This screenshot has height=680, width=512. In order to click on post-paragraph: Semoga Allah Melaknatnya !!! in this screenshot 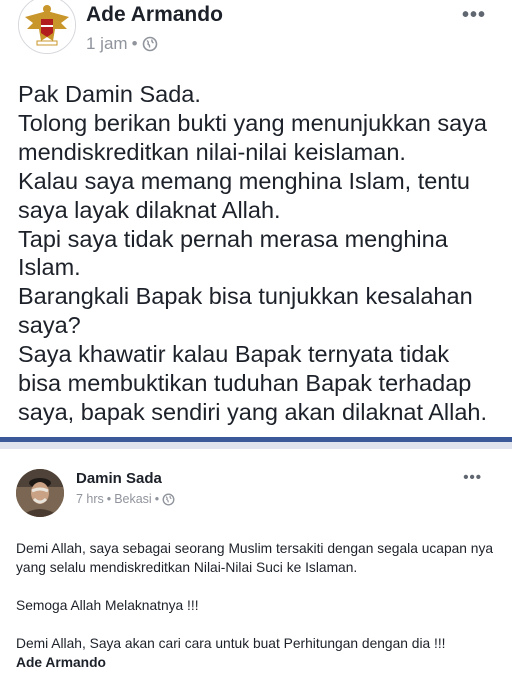, I will do `click(107, 605)`.